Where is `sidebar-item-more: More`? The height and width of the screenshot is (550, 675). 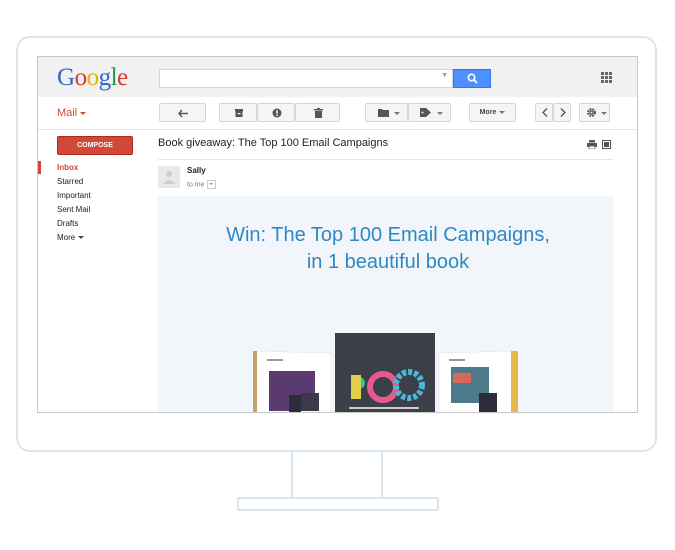
sidebar-item-more: More is located at coordinates (71, 237).